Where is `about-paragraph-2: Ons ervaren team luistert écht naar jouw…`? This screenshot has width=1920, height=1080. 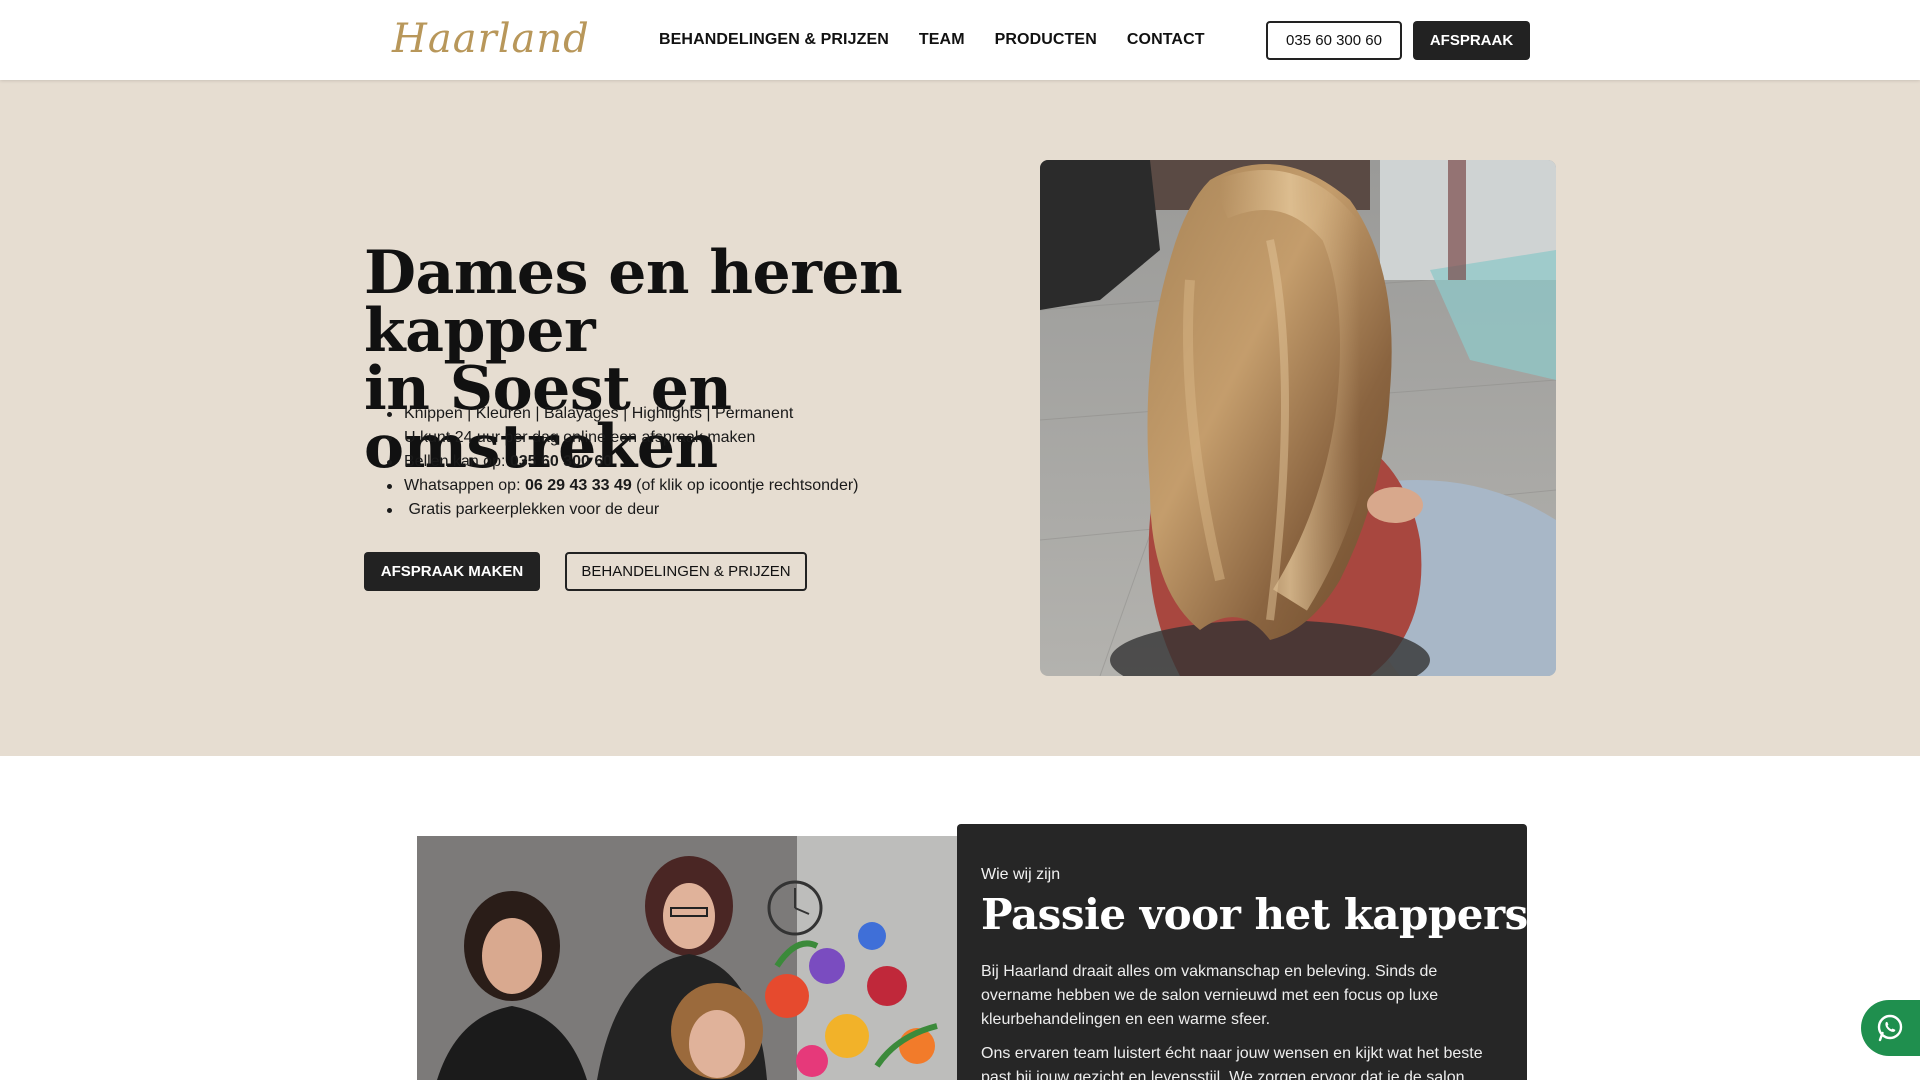
about-paragraph-2: Ons ervaren team luistert écht naar jouw… is located at coordinates (1232, 1062).